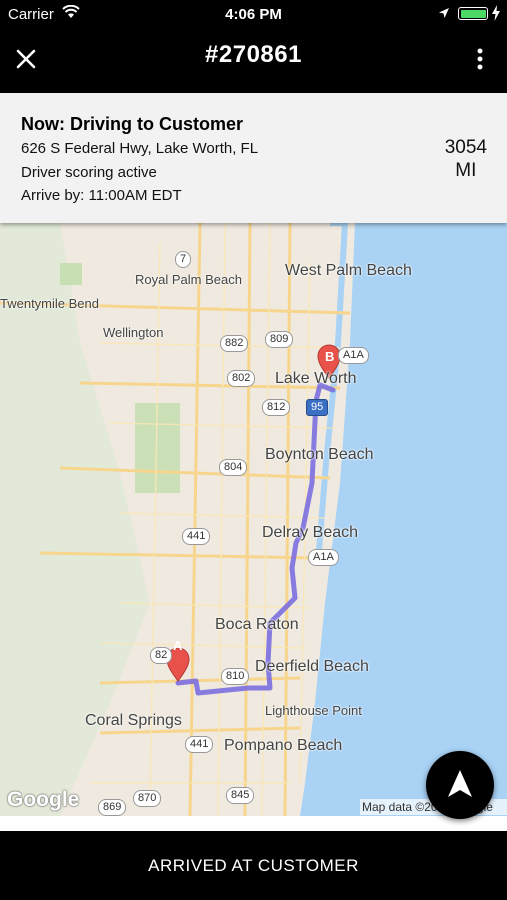 The width and height of the screenshot is (507, 900). I want to click on clock: 4:06 PM, so click(253, 14).